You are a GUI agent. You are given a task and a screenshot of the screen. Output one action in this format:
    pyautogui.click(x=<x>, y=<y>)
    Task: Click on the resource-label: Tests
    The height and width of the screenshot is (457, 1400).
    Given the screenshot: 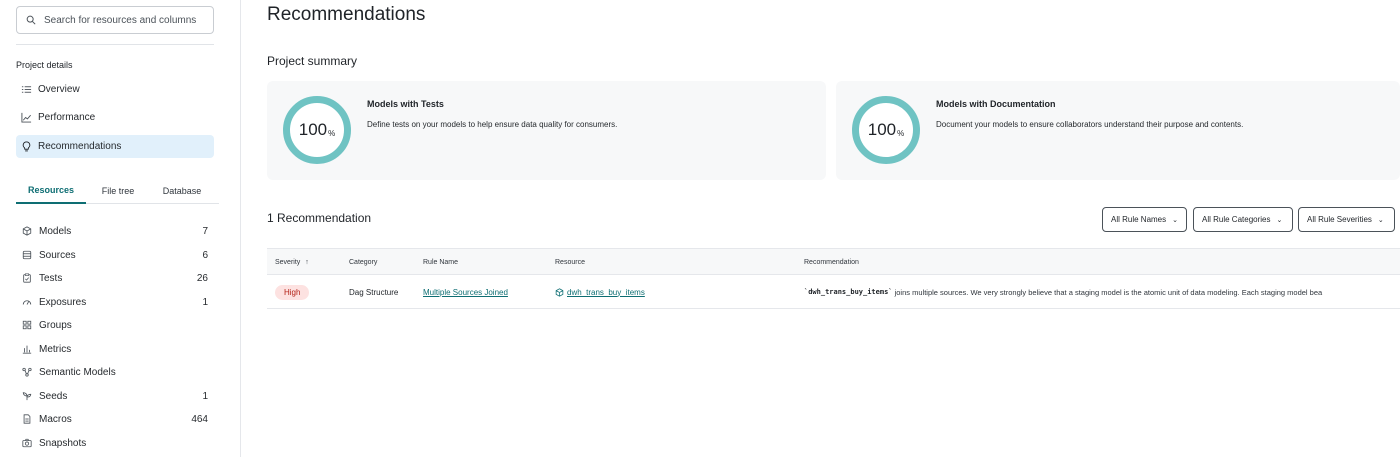 What is the action you would take?
    pyautogui.click(x=51, y=278)
    